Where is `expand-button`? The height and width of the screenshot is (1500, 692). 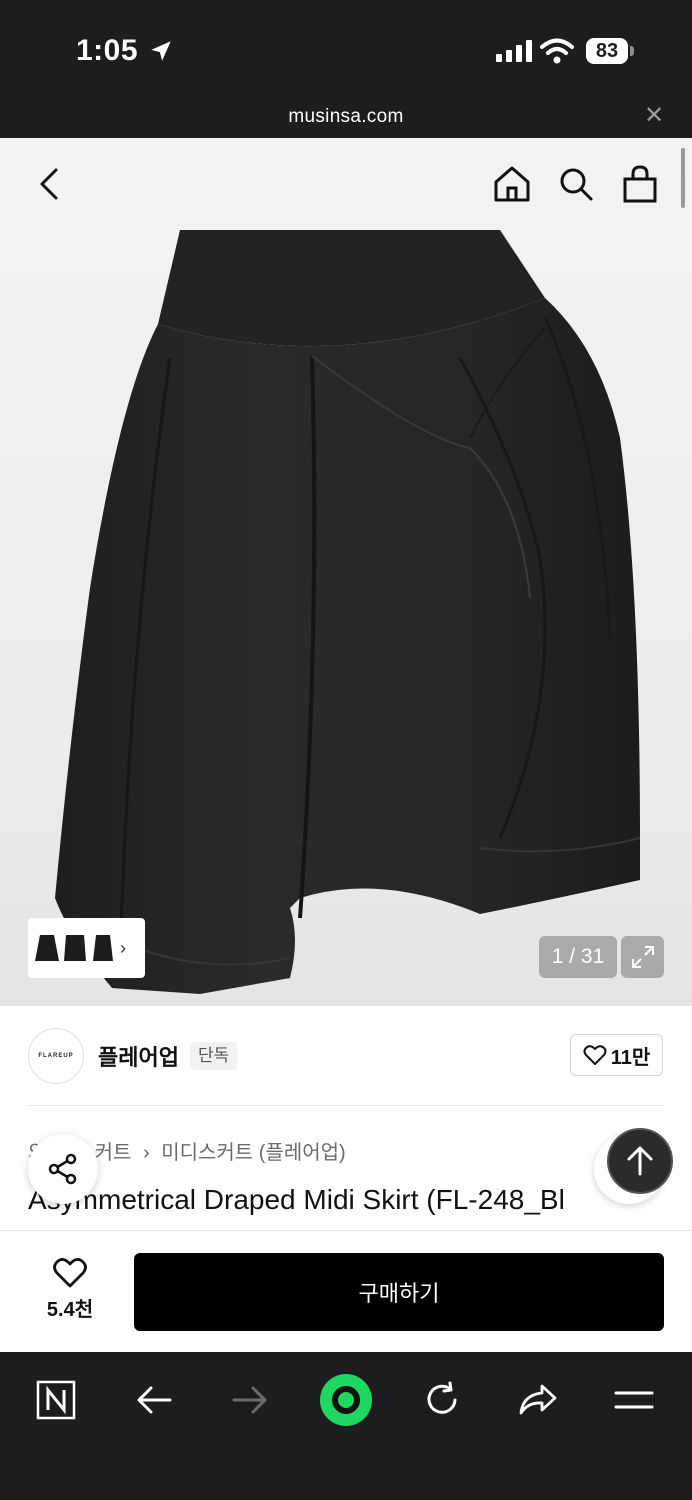
expand-button is located at coordinates (642, 957).